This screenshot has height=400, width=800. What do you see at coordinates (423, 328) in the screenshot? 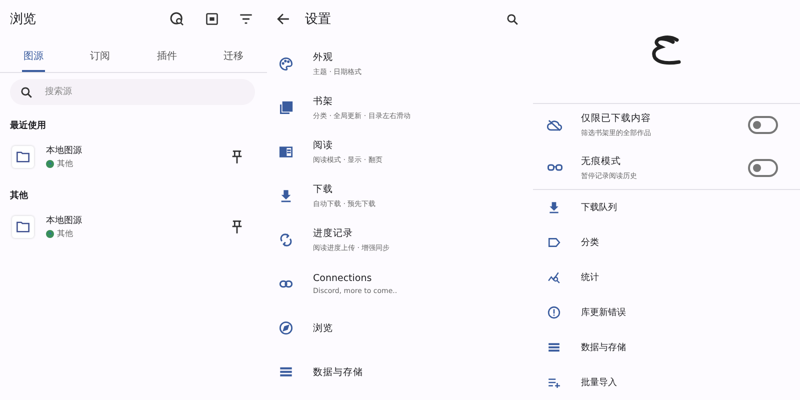
I see `setting-title: 浏览` at bounding box center [423, 328].